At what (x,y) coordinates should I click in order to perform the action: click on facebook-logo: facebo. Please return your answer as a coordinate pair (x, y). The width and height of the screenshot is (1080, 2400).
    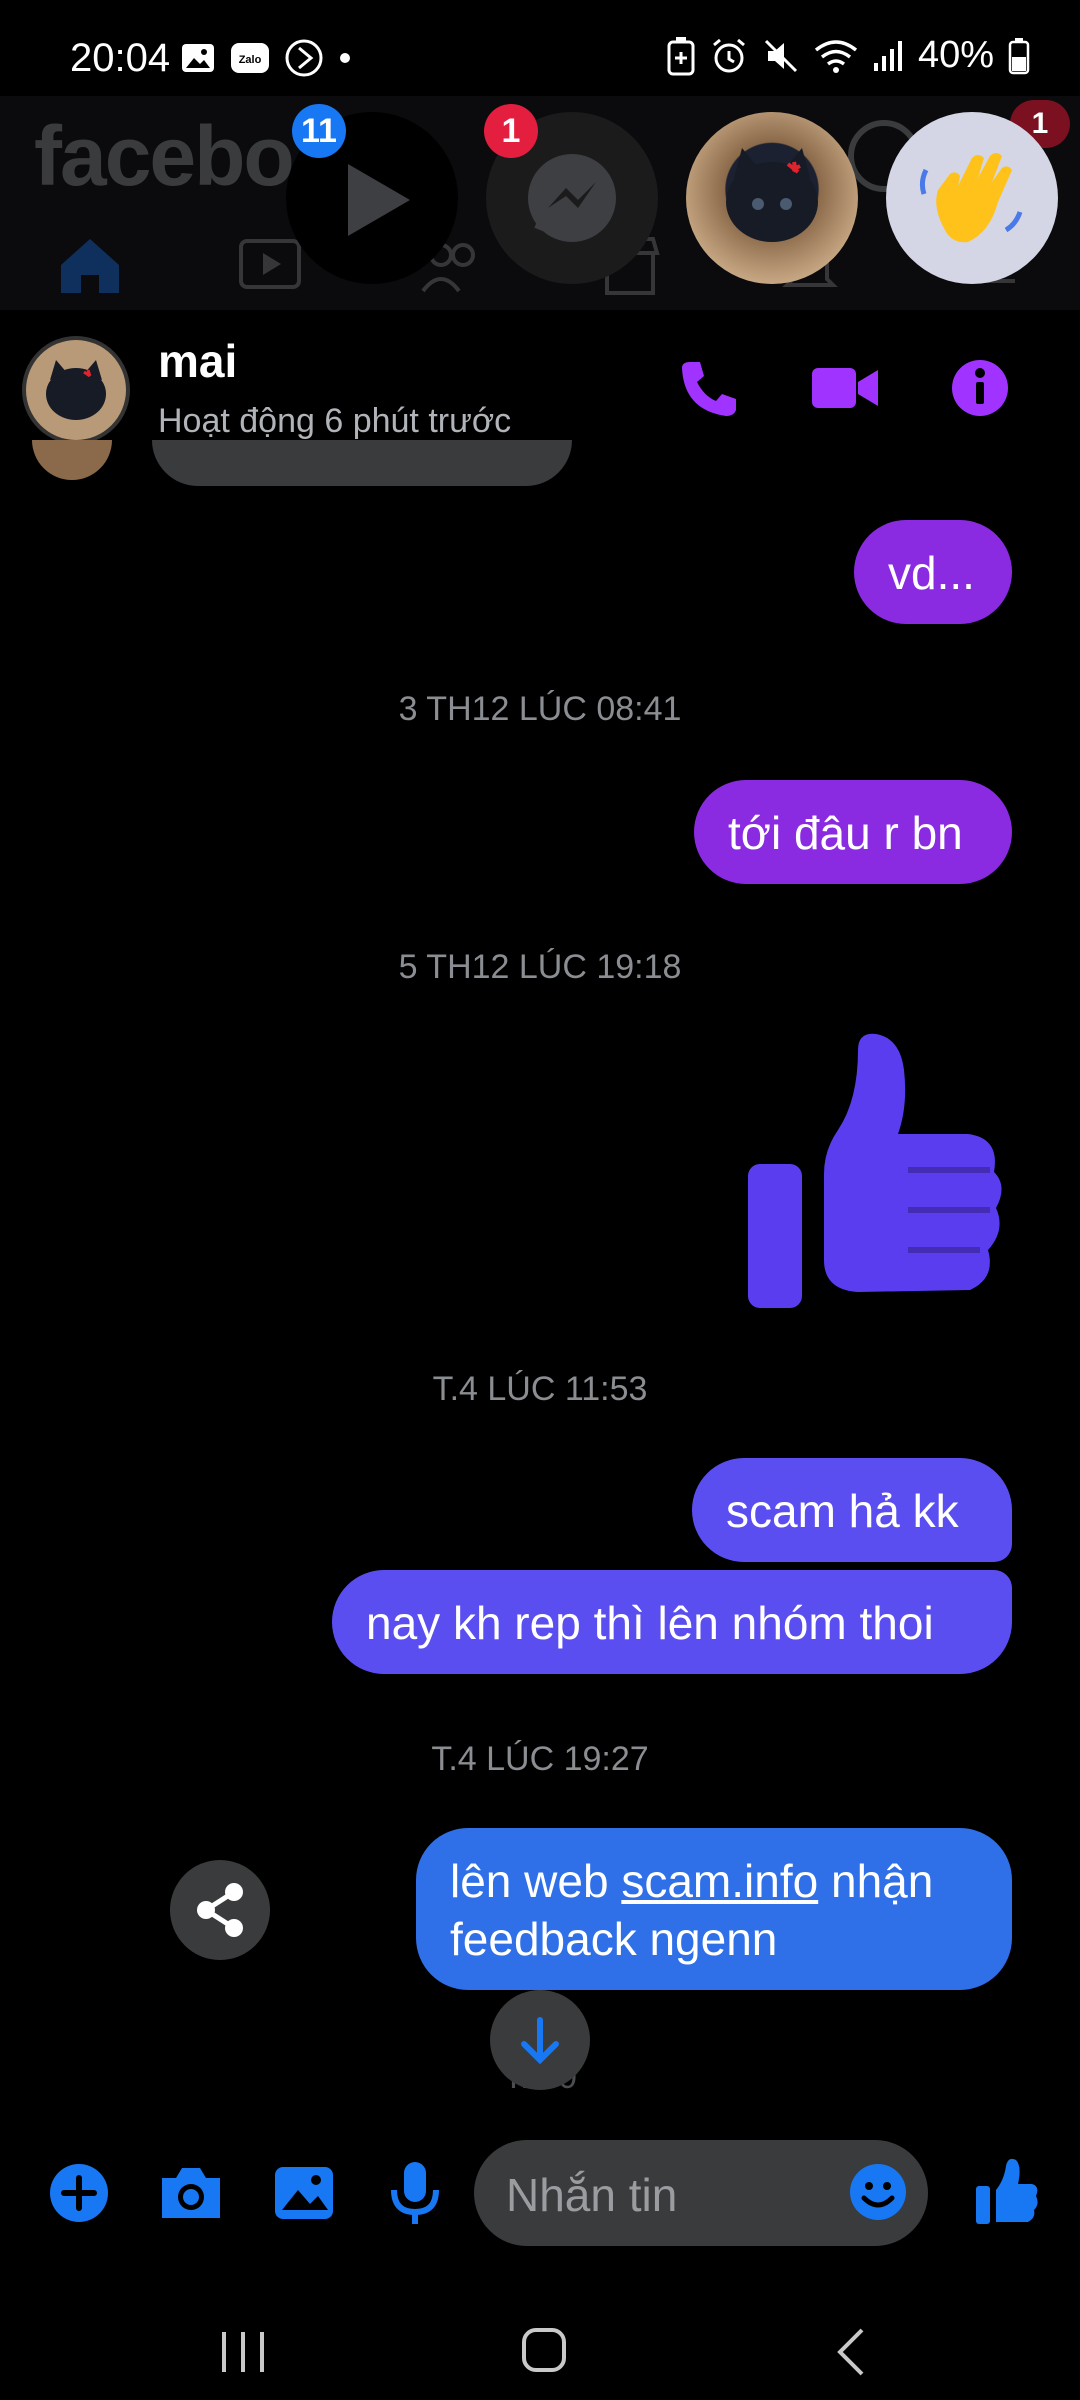
    Looking at the image, I should click on (164, 156).